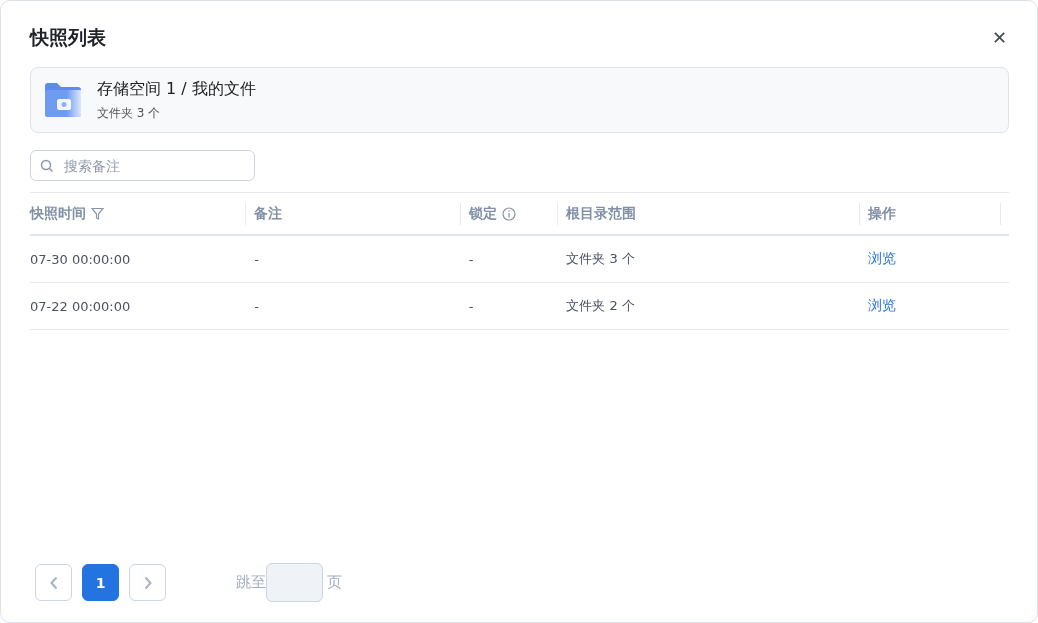  Describe the element at coordinates (63, 100) in the screenshot. I see `folder-camera-icon` at that location.